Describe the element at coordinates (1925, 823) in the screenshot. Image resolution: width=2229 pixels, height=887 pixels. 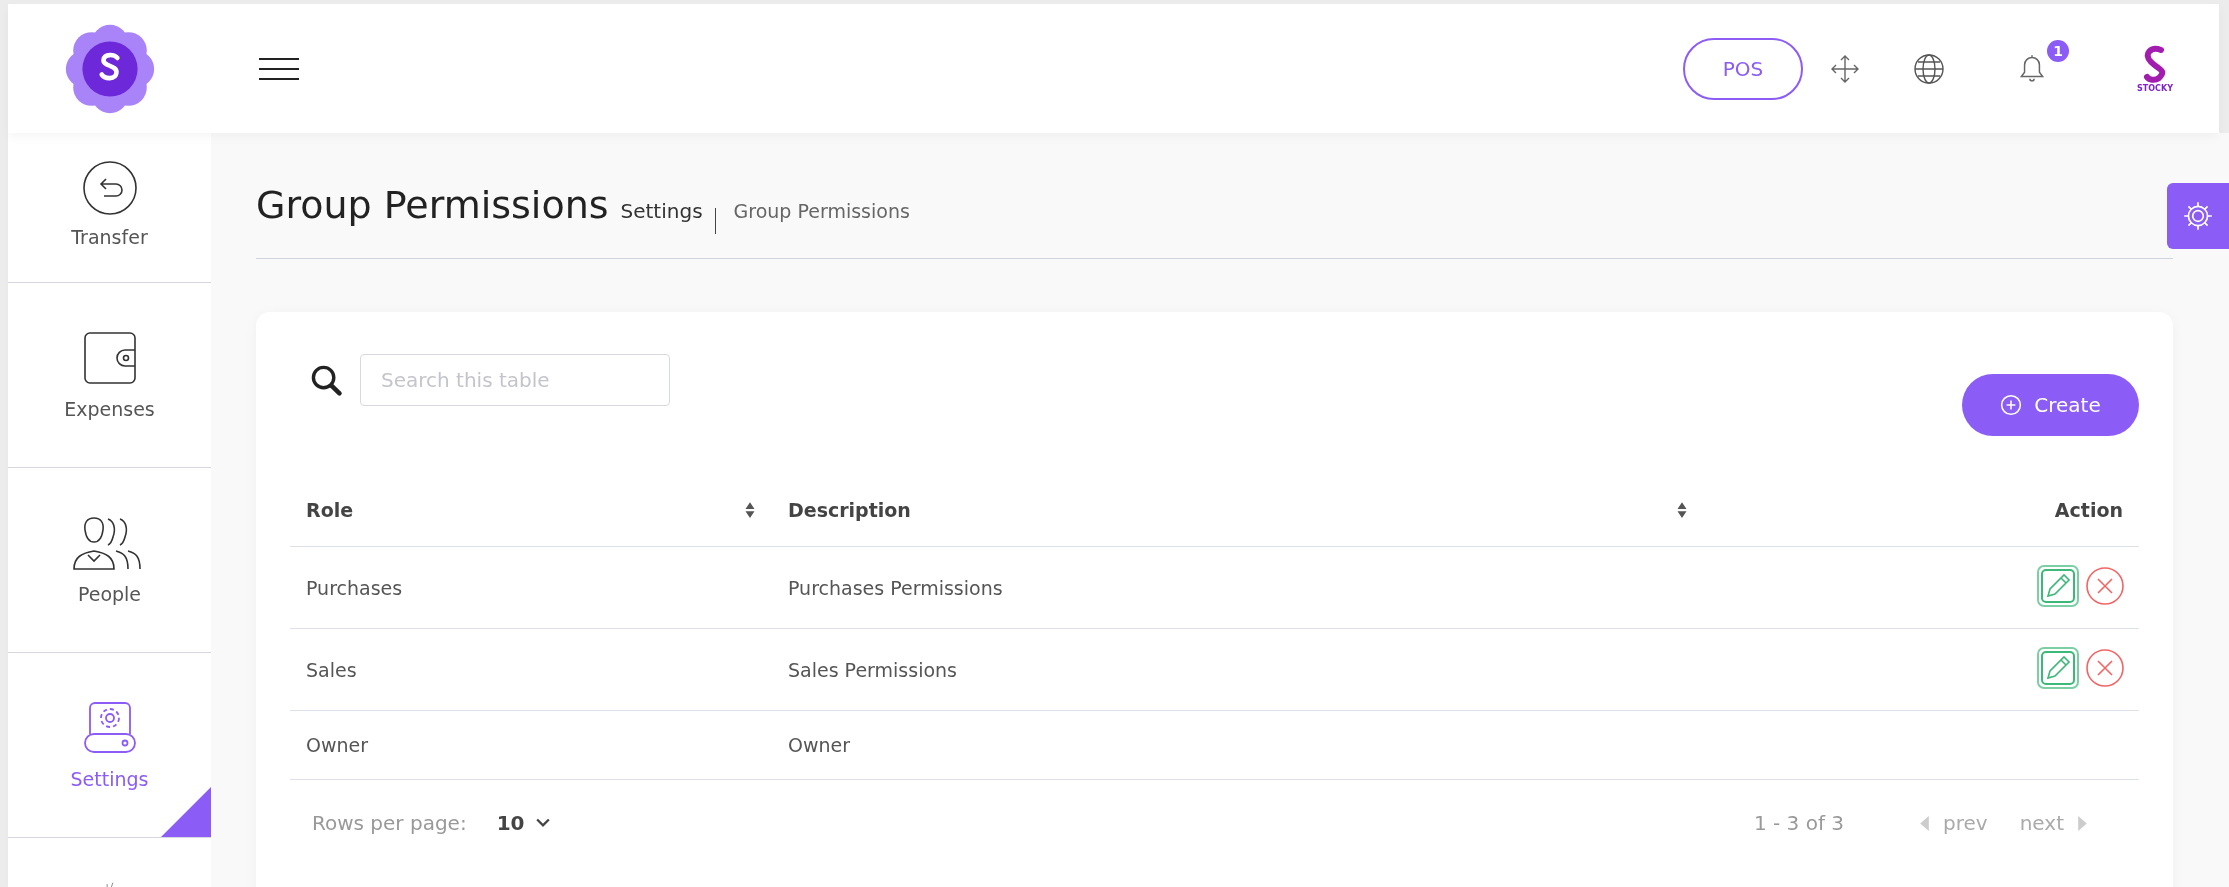
I see `caret-left-icon` at that location.